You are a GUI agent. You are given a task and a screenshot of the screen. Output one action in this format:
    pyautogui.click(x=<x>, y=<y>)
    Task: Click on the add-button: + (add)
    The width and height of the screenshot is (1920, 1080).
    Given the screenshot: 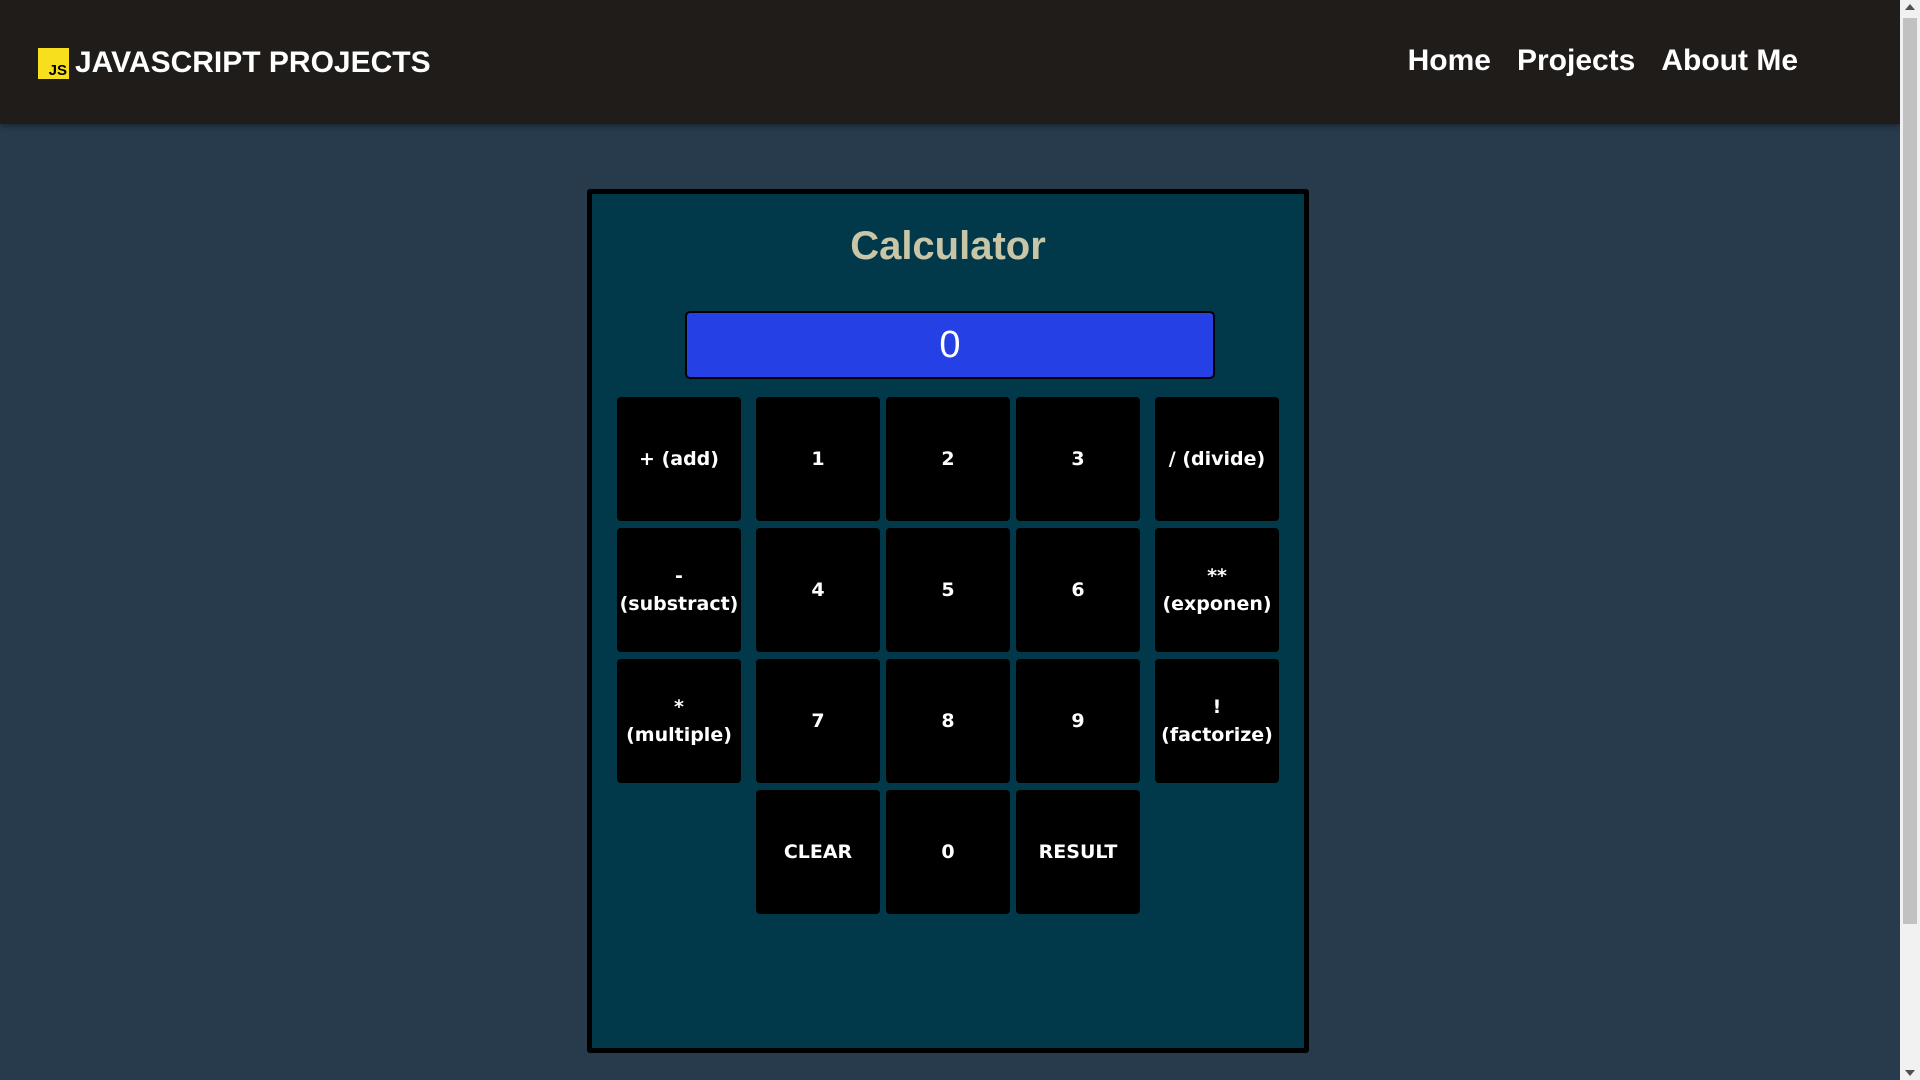 What is the action you would take?
    pyautogui.click(x=679, y=459)
    